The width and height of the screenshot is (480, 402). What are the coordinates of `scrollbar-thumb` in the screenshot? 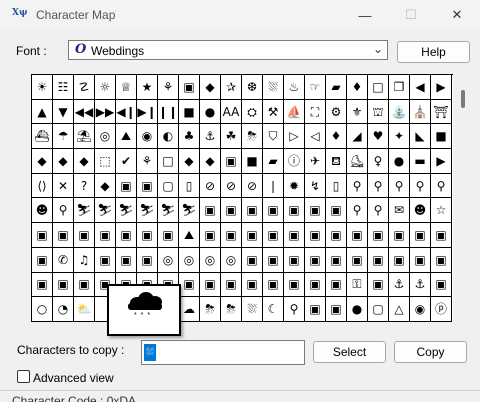 It's located at (463, 99).